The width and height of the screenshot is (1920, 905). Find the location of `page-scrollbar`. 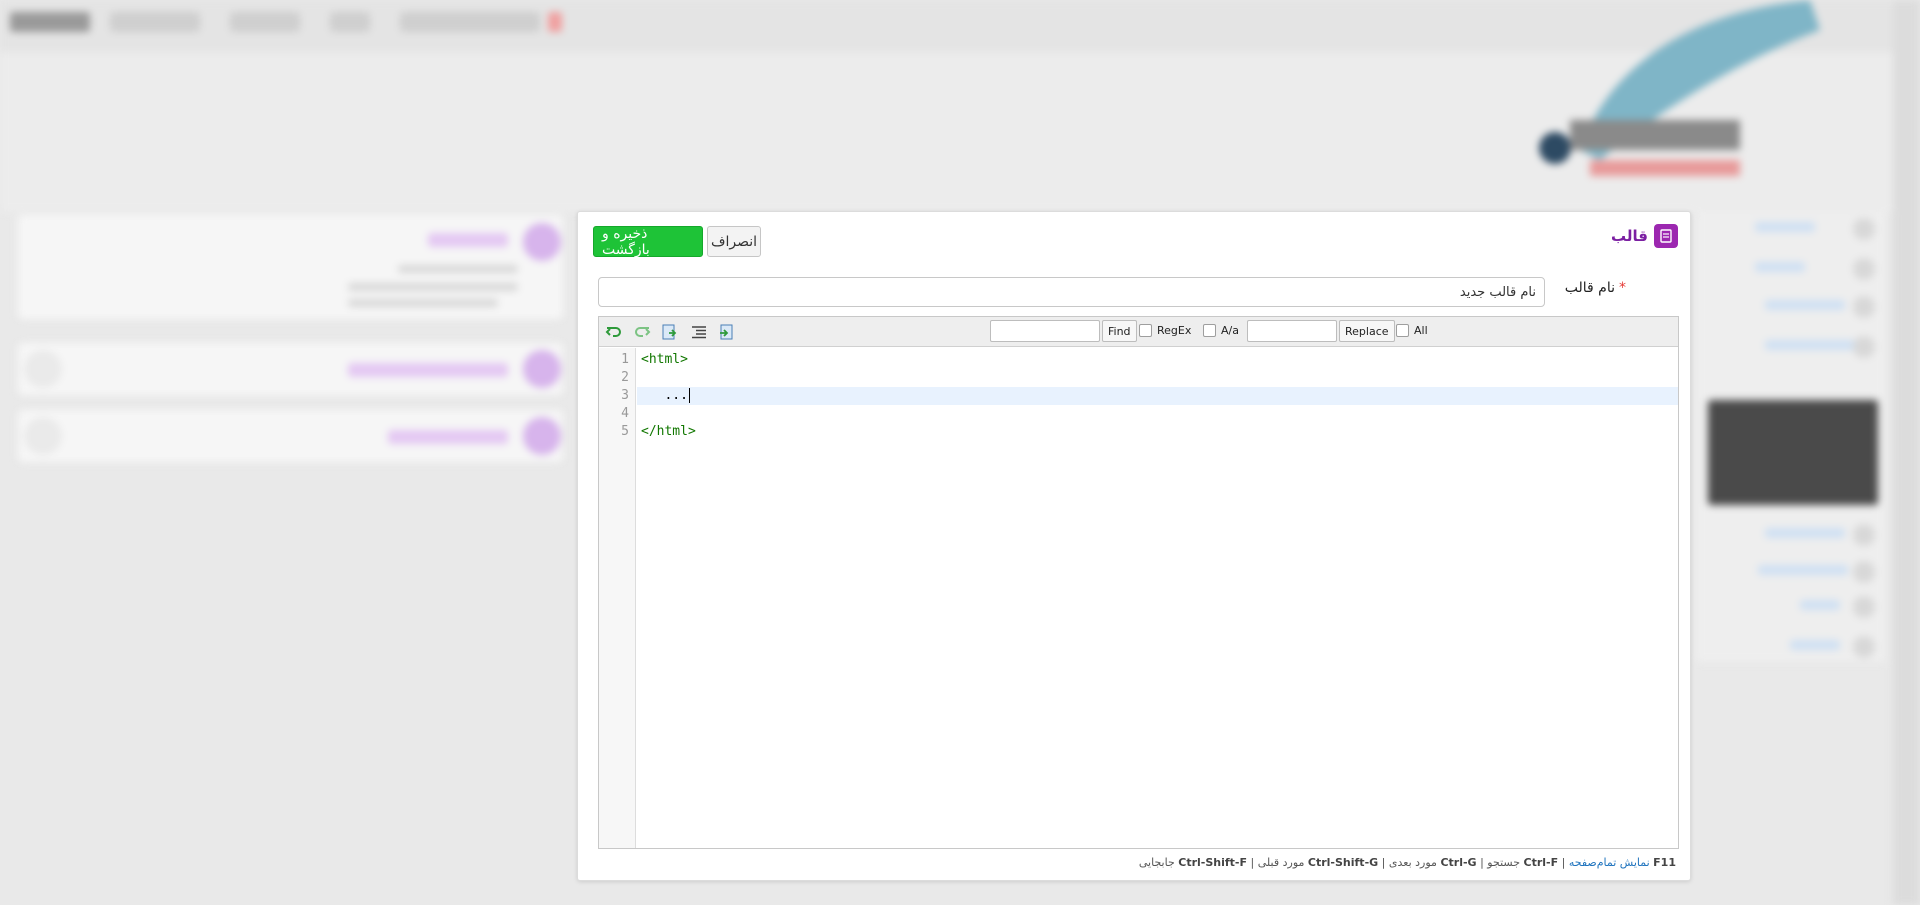

page-scrollbar is located at coordinates (1906, 452).